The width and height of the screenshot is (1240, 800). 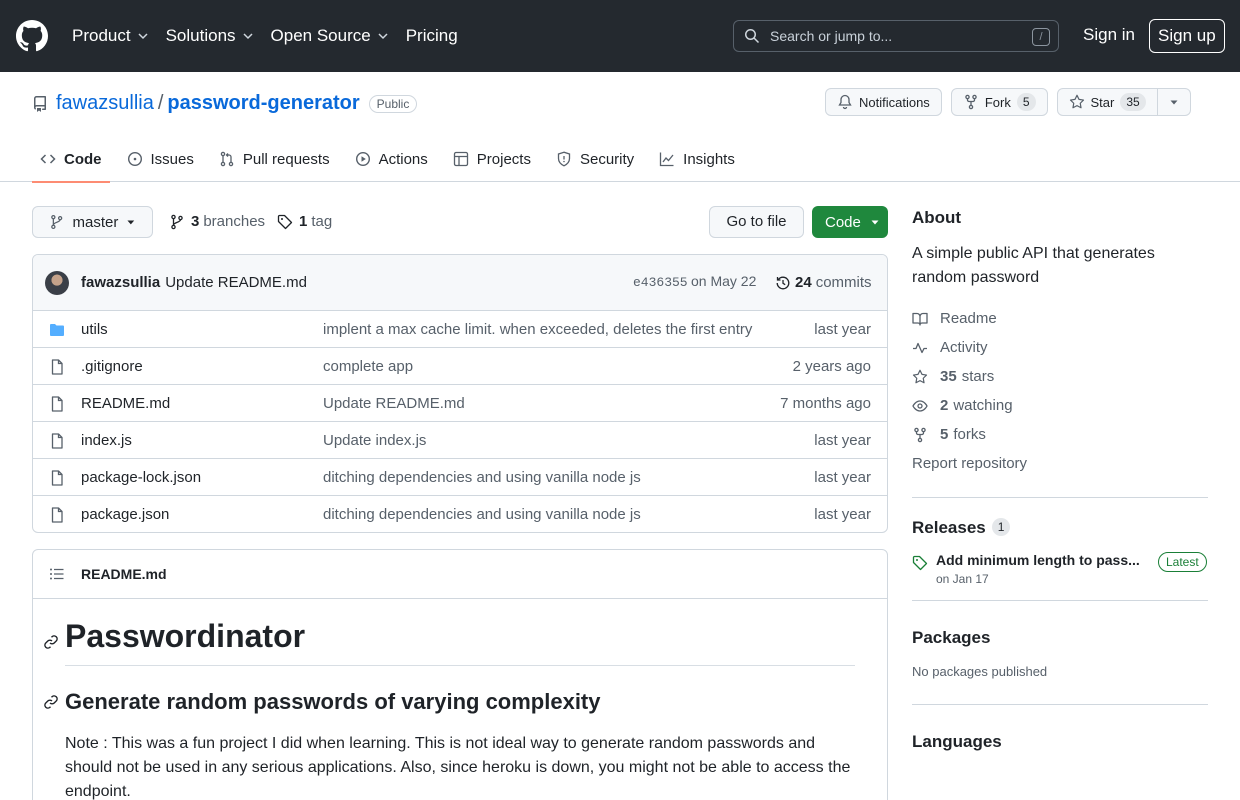 What do you see at coordinates (756, 222) in the screenshot?
I see `go-to-file-button: Go to file` at bounding box center [756, 222].